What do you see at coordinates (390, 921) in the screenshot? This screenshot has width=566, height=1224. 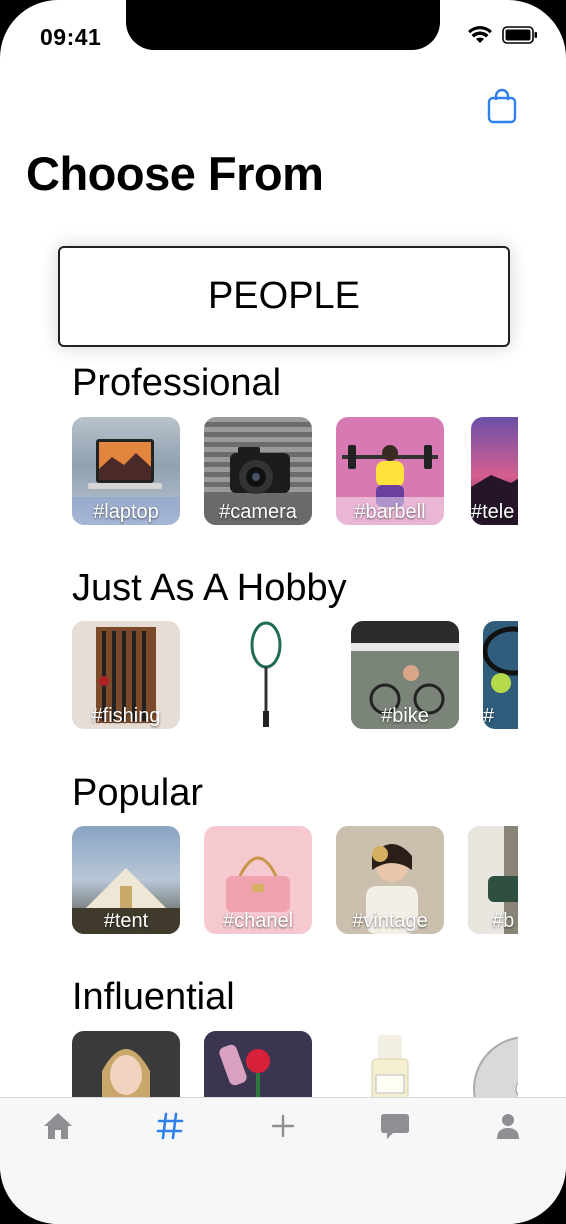 I see `tile-tag: #vintage` at bounding box center [390, 921].